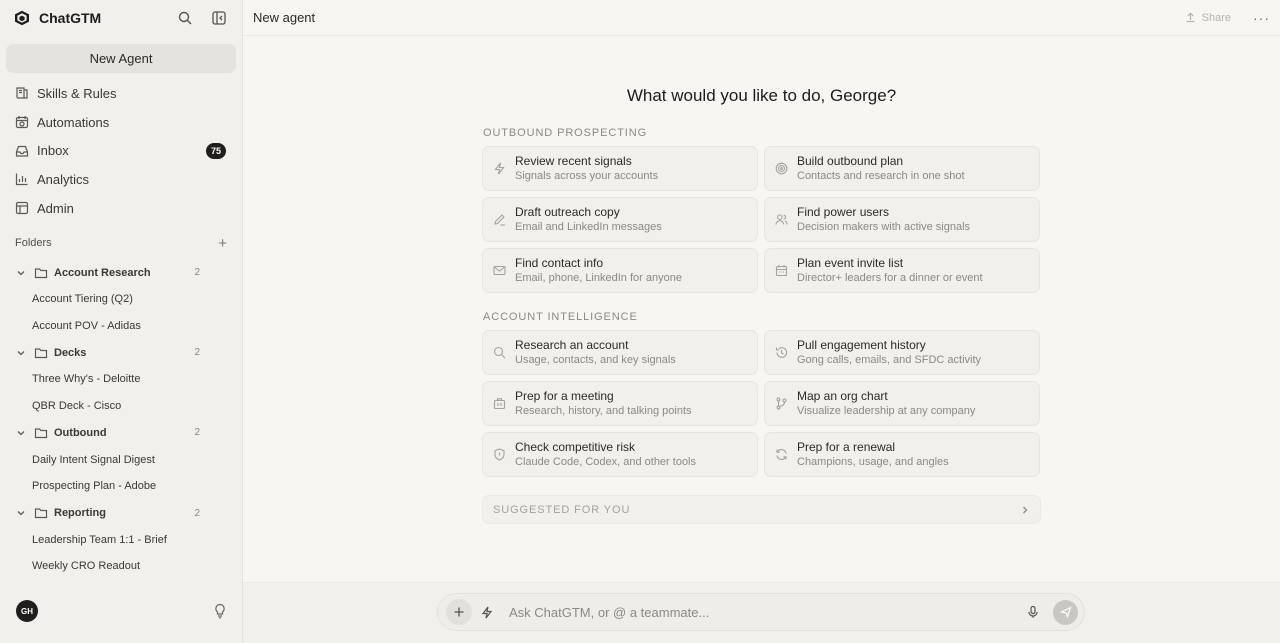 The width and height of the screenshot is (1280, 643). I want to click on inbox-count-badge: 75, so click(215, 150).